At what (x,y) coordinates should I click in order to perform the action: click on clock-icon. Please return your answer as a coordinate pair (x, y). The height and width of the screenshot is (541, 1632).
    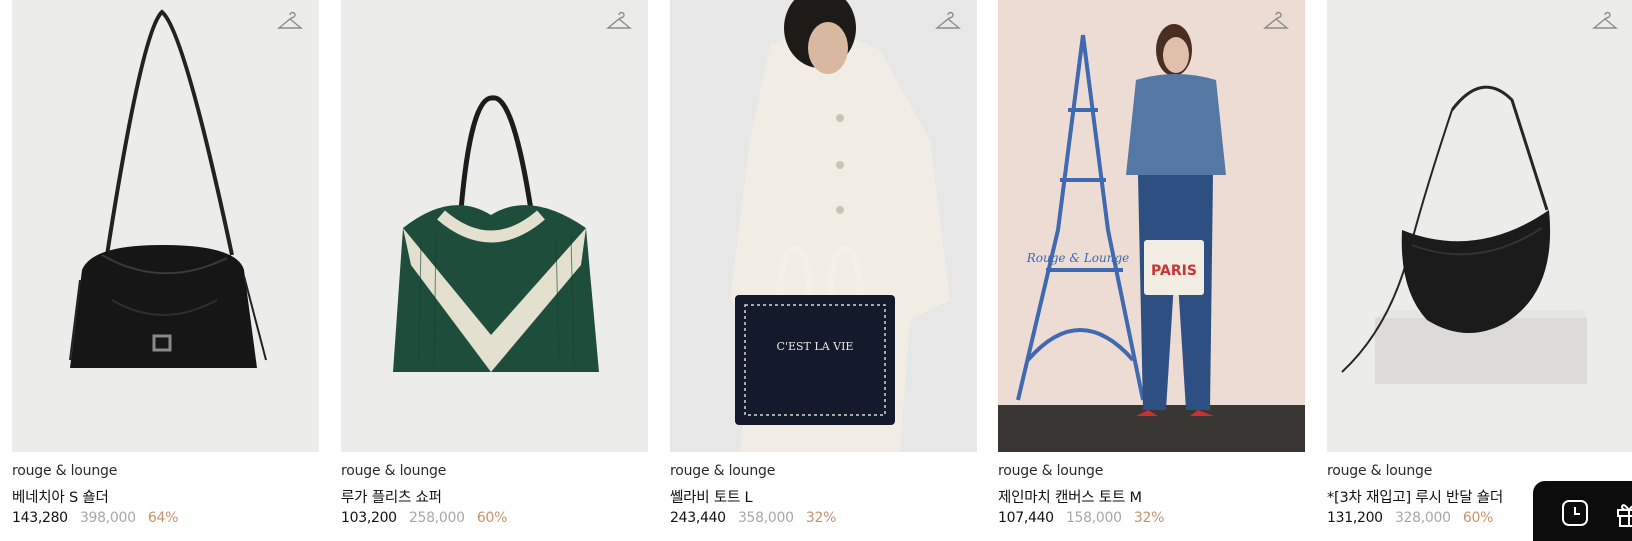
    Looking at the image, I should click on (1575, 513).